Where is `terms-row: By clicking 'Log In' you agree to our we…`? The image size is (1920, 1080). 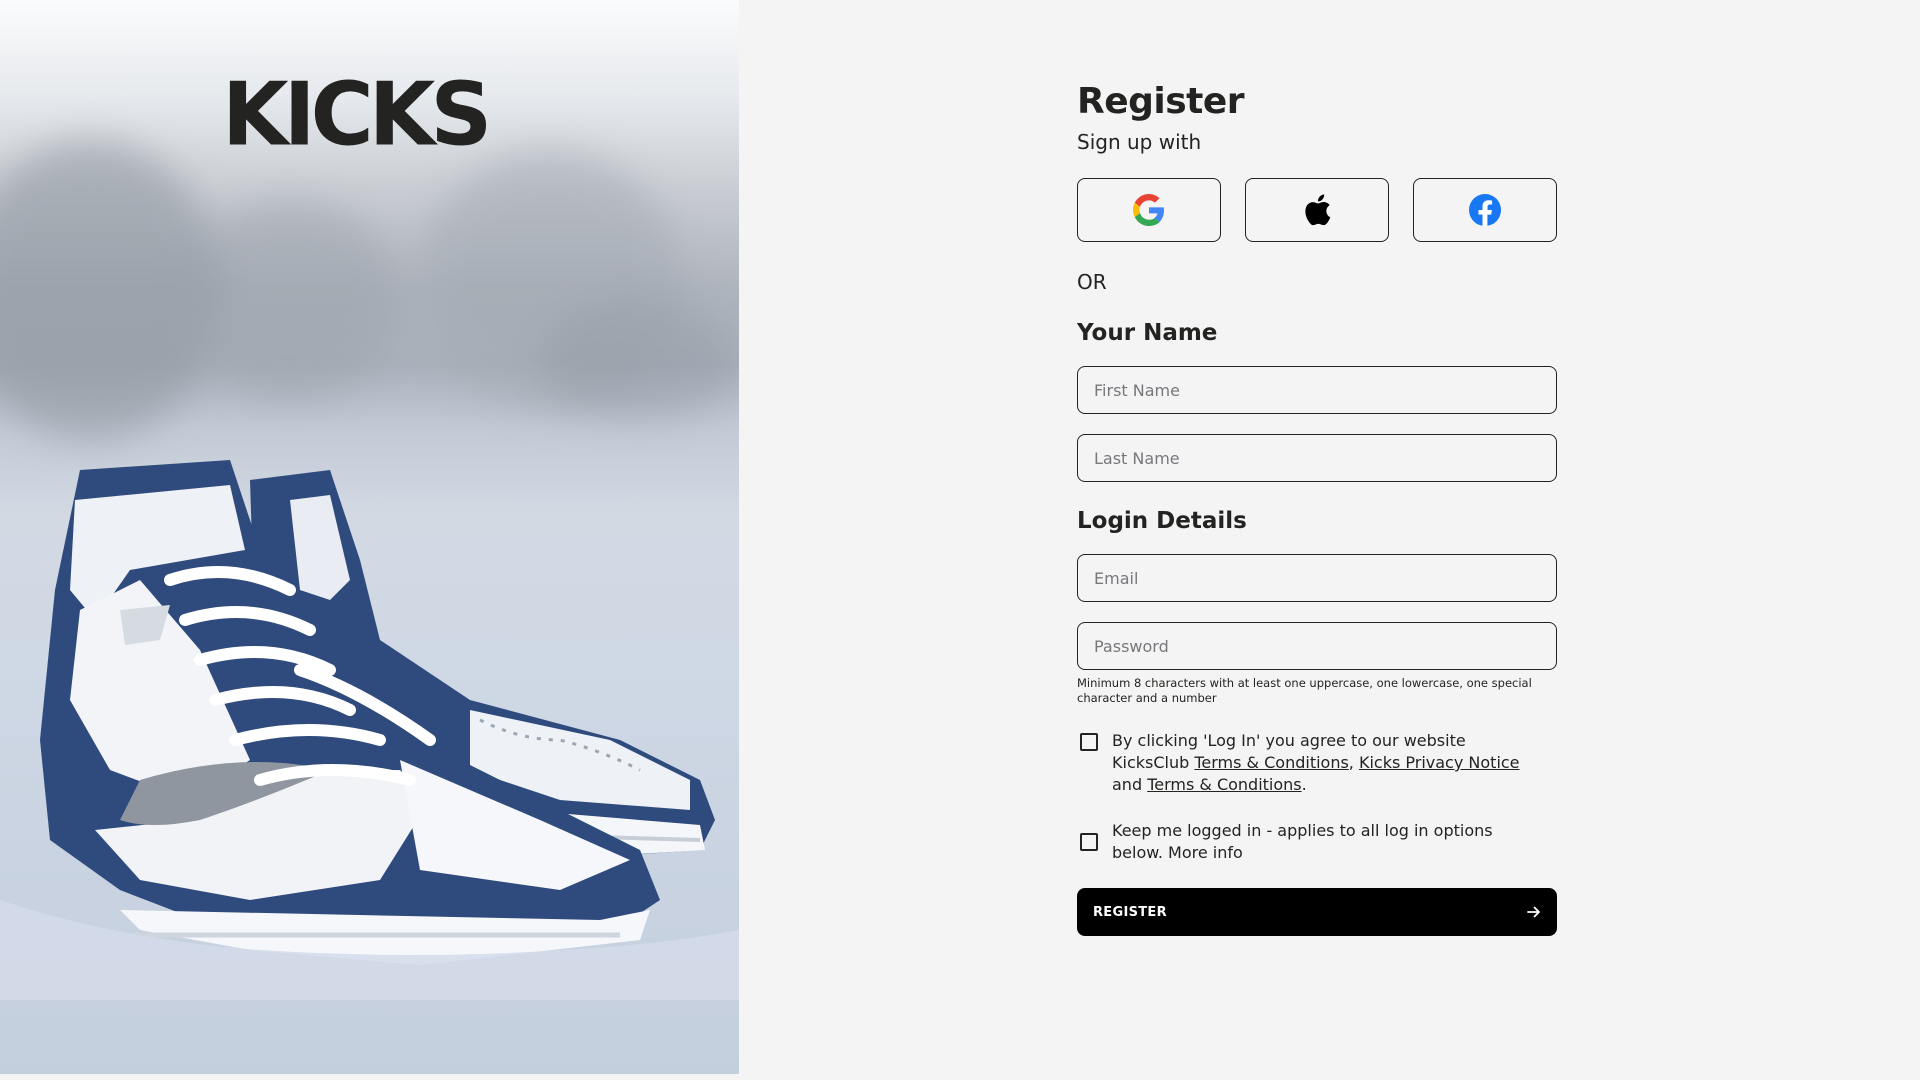 terms-row: By clicking 'Log In' you agree to our we… is located at coordinates (1317, 763).